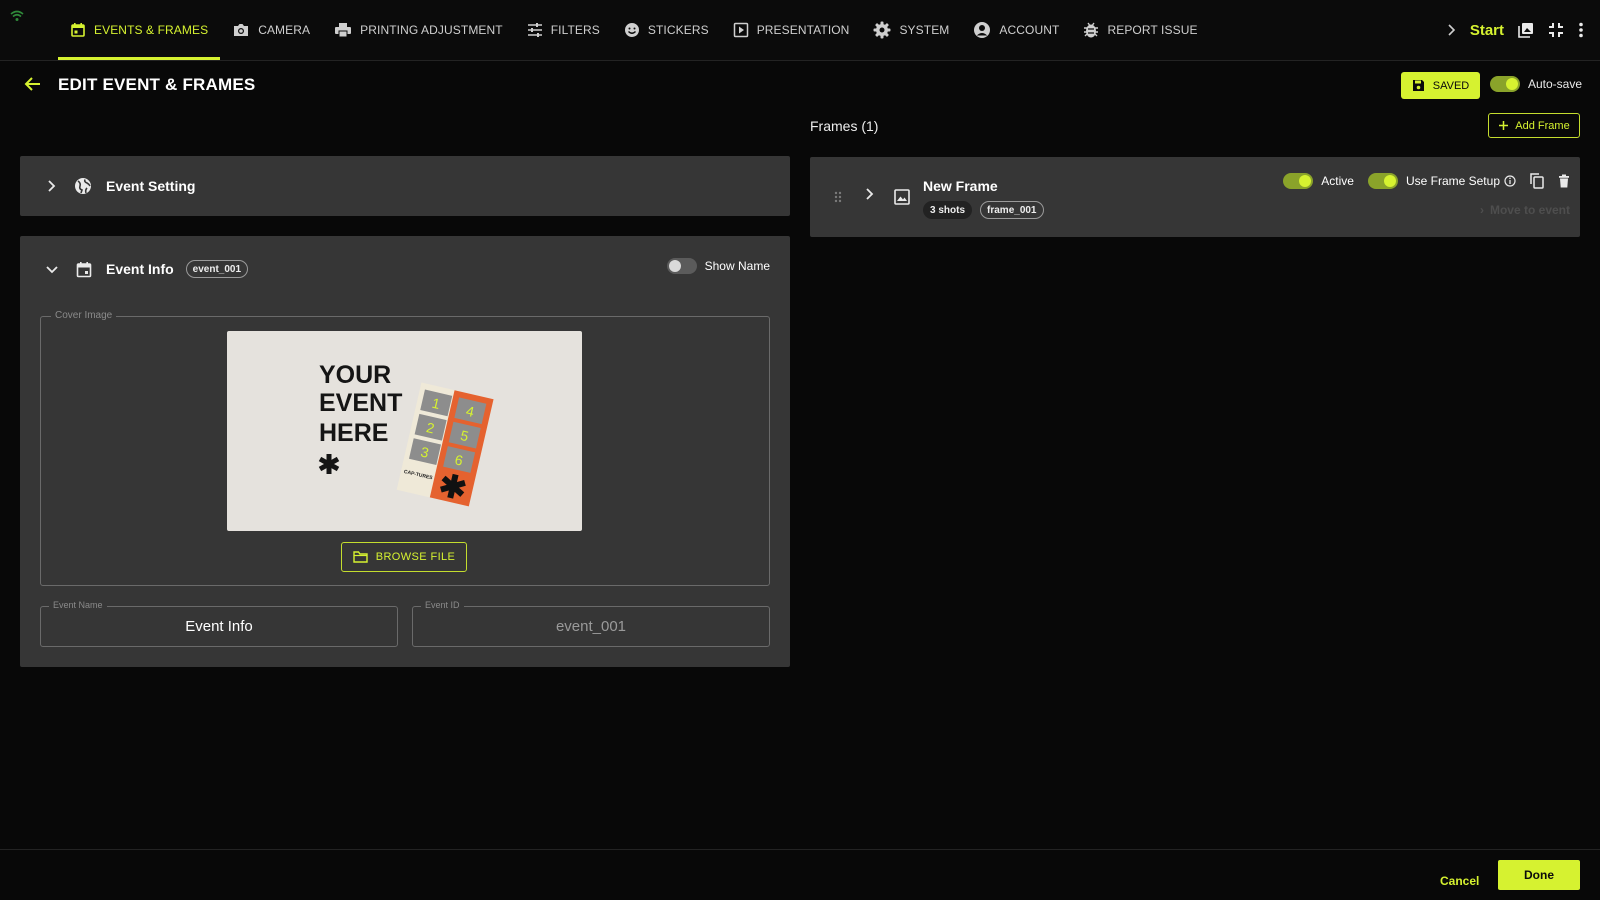  I want to click on sliders-icon, so click(535, 30).